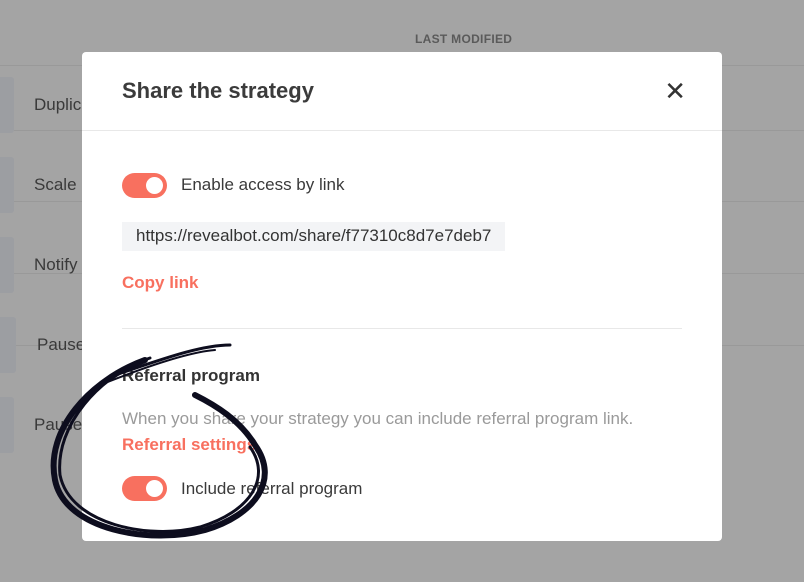  What do you see at coordinates (160, 283) in the screenshot?
I see `copy-link-button: Copy link` at bounding box center [160, 283].